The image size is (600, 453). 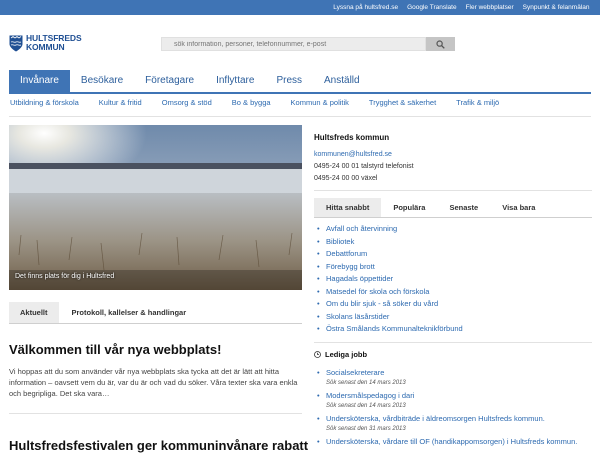 I want to click on top-link-listen: Lyssna på hultsfred.se, so click(x=366, y=7).